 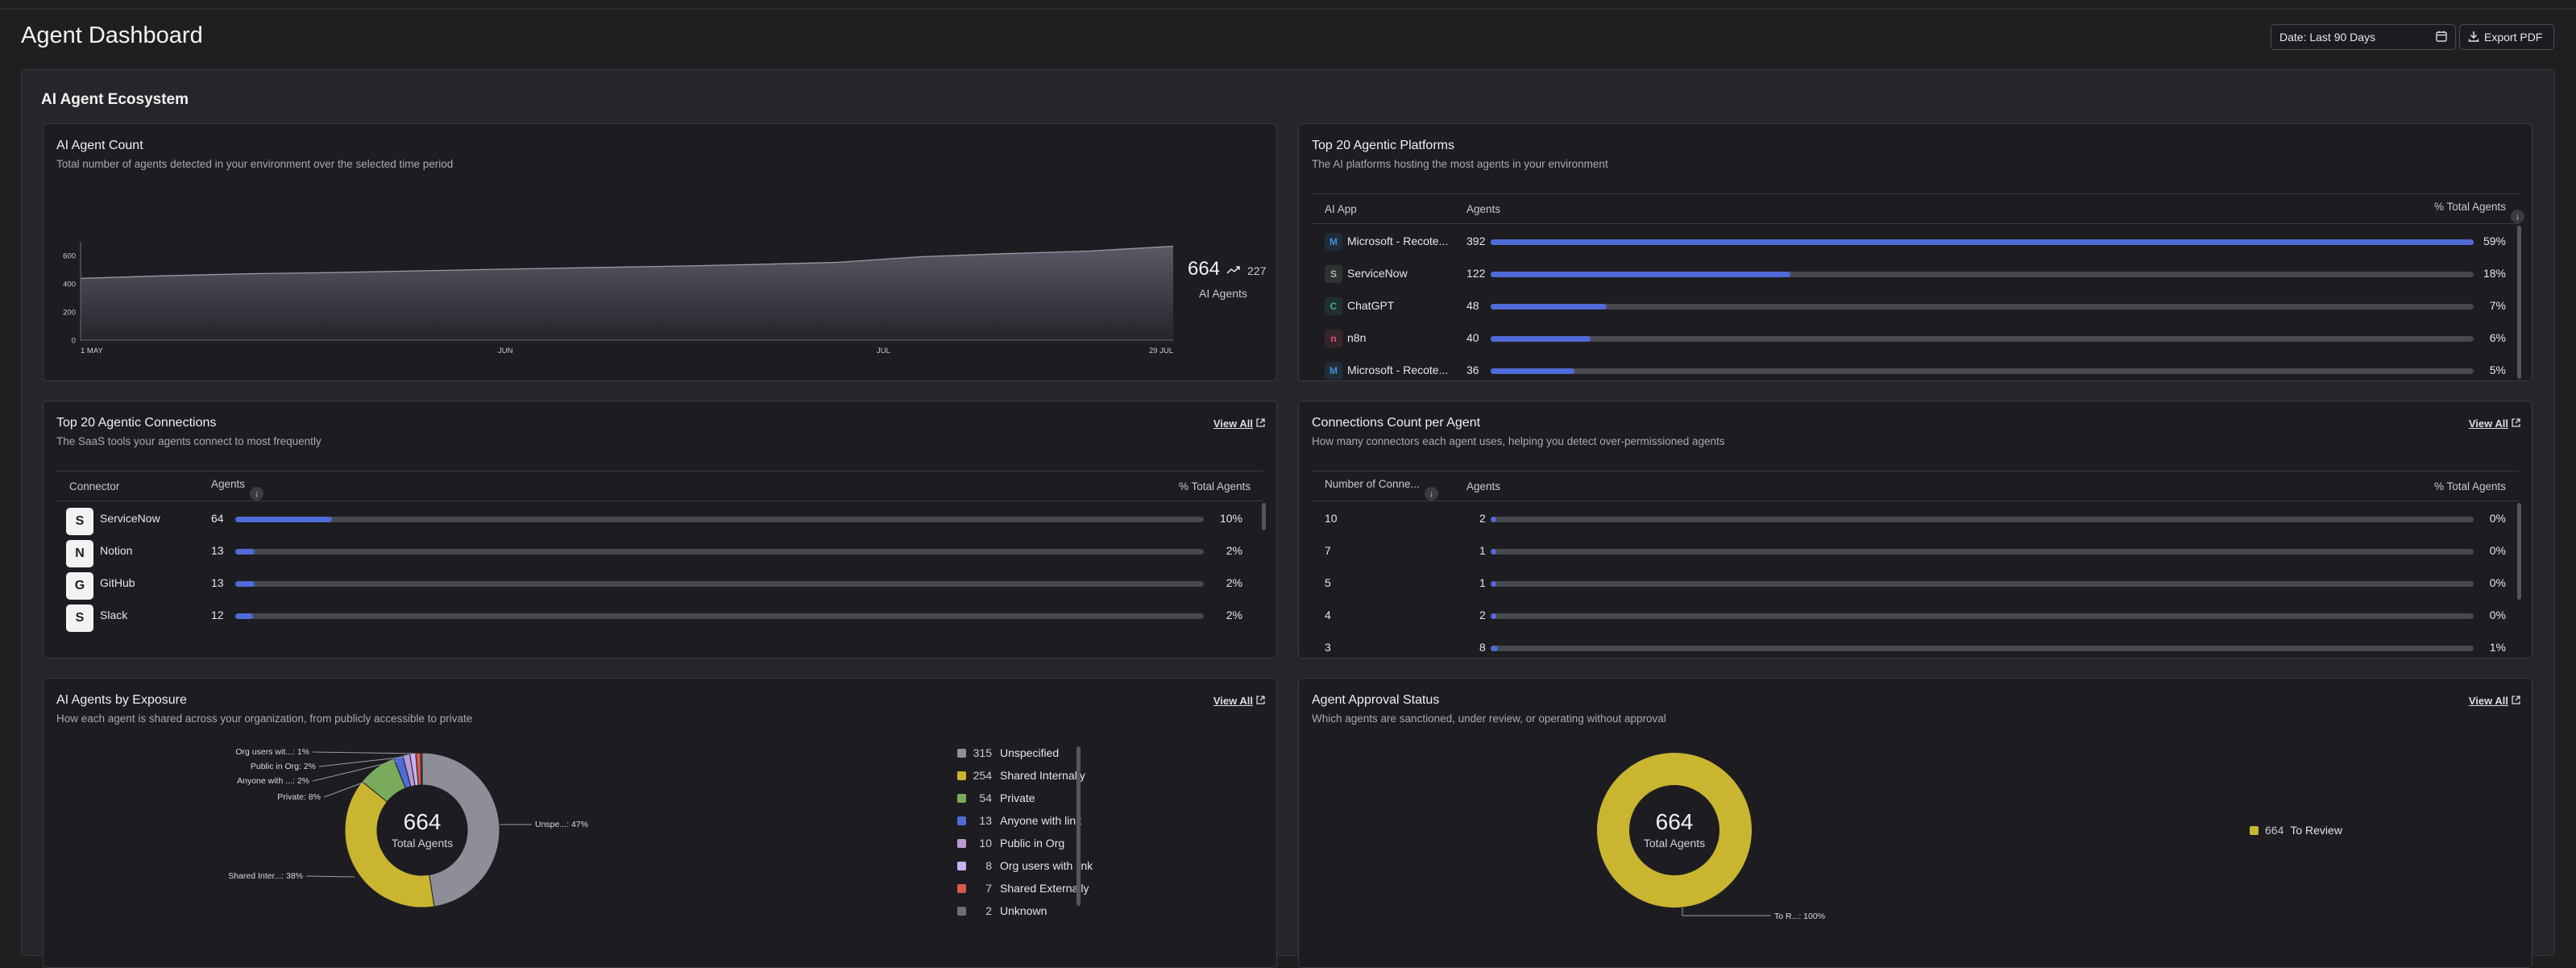 What do you see at coordinates (94, 486) in the screenshot?
I see `column-header-connector: Connector` at bounding box center [94, 486].